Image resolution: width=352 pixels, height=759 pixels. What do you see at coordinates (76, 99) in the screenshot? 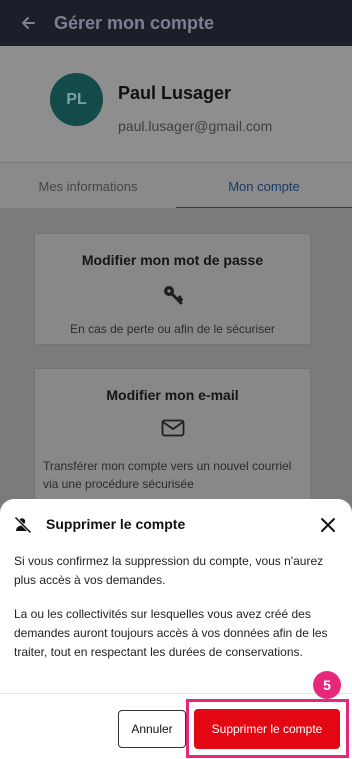
I see `avatar: PL` at bounding box center [76, 99].